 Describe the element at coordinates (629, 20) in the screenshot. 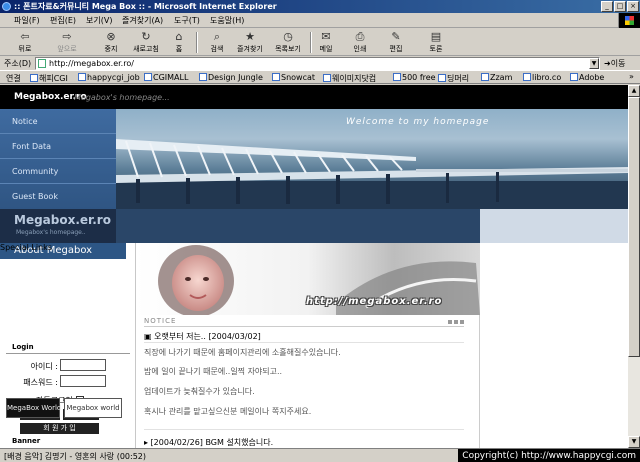

I see `windows-flag-icon` at that location.